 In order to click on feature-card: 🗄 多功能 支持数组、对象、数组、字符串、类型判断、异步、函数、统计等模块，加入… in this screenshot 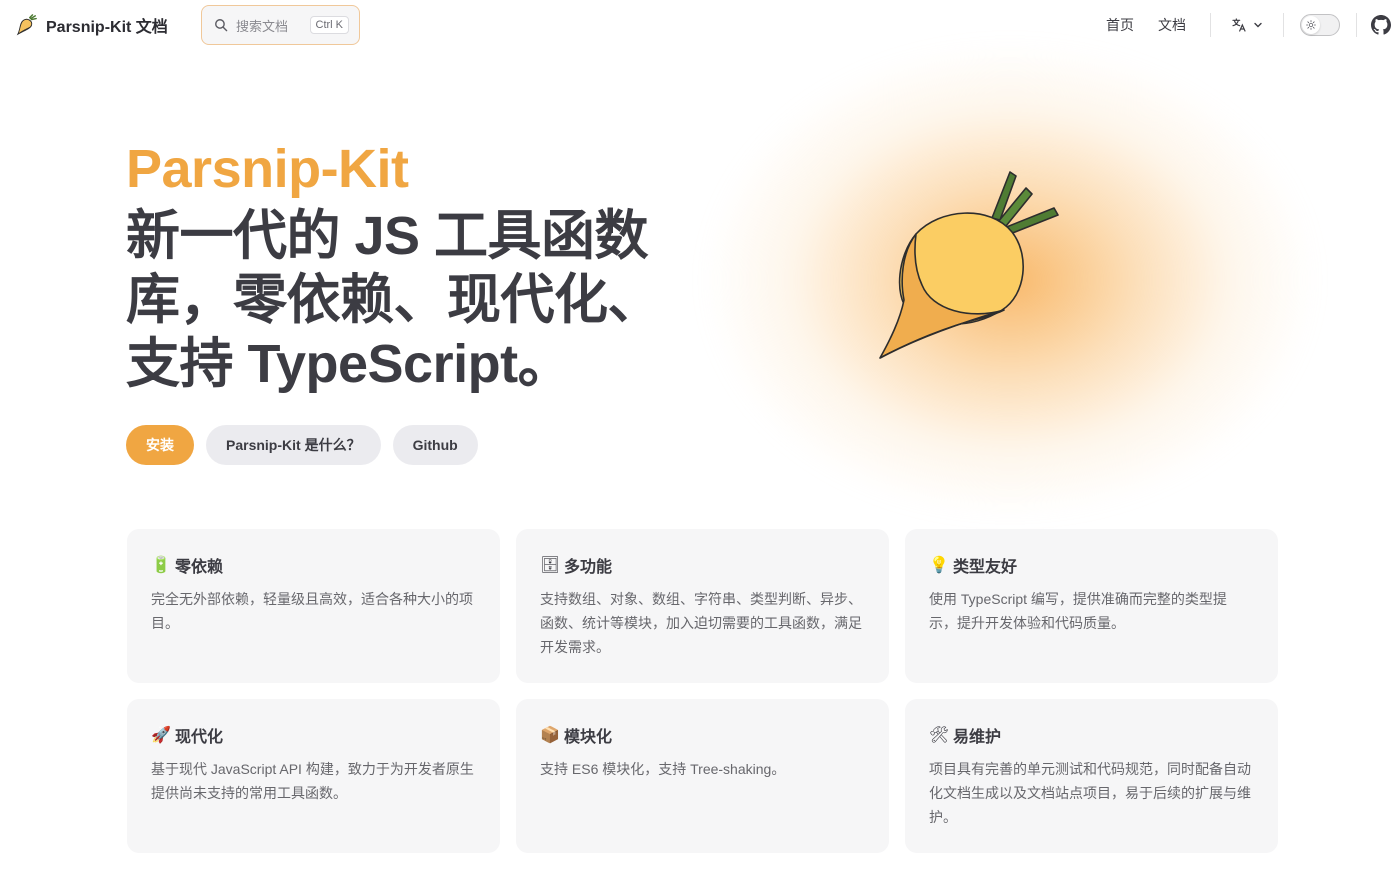, I will do `click(702, 606)`.